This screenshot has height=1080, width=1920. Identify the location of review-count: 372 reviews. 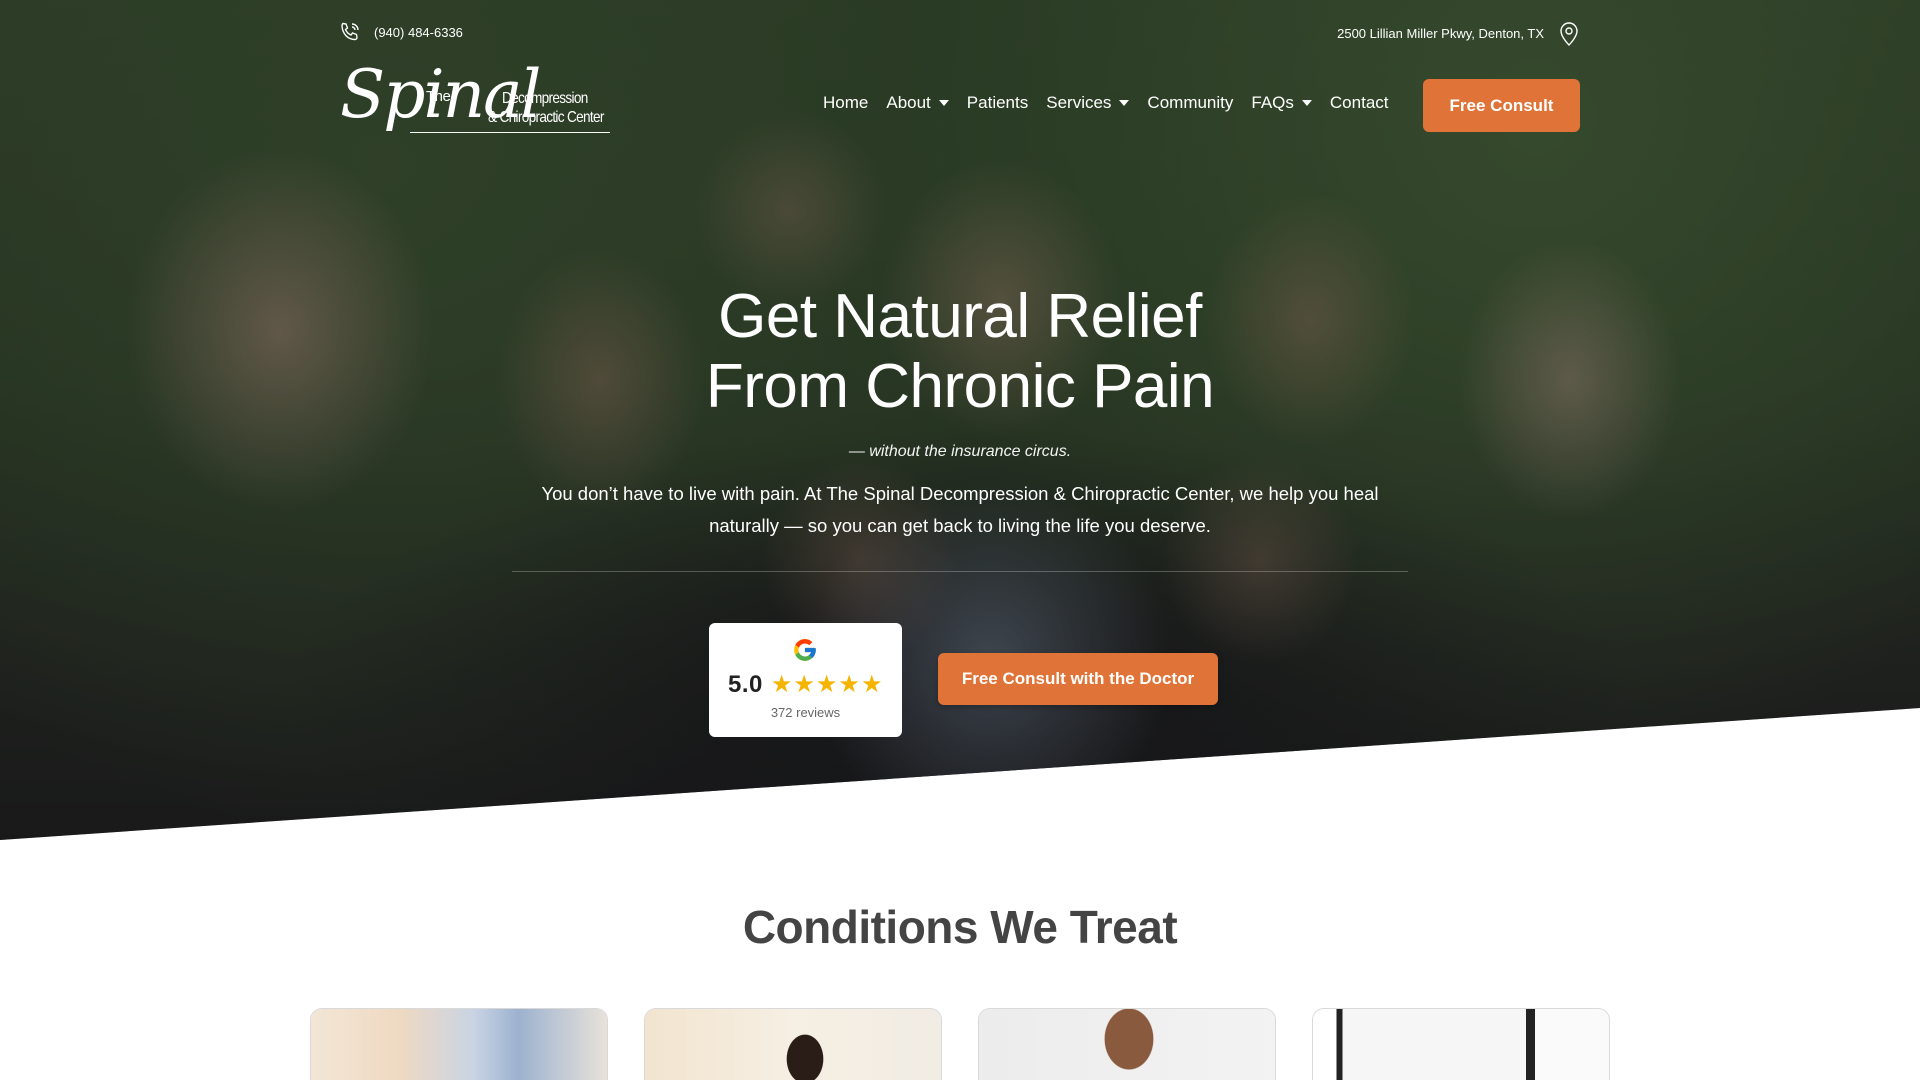
(805, 712).